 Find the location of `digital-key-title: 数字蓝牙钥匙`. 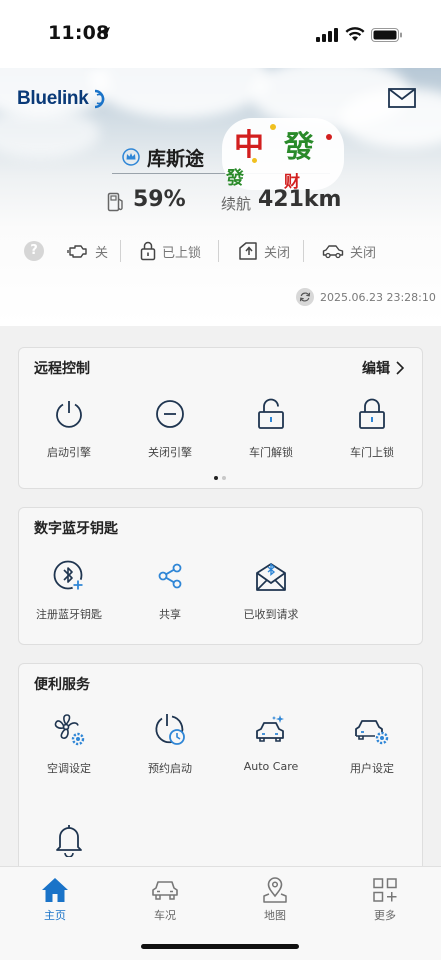

digital-key-title: 数字蓝牙钥匙 is located at coordinates (76, 529).